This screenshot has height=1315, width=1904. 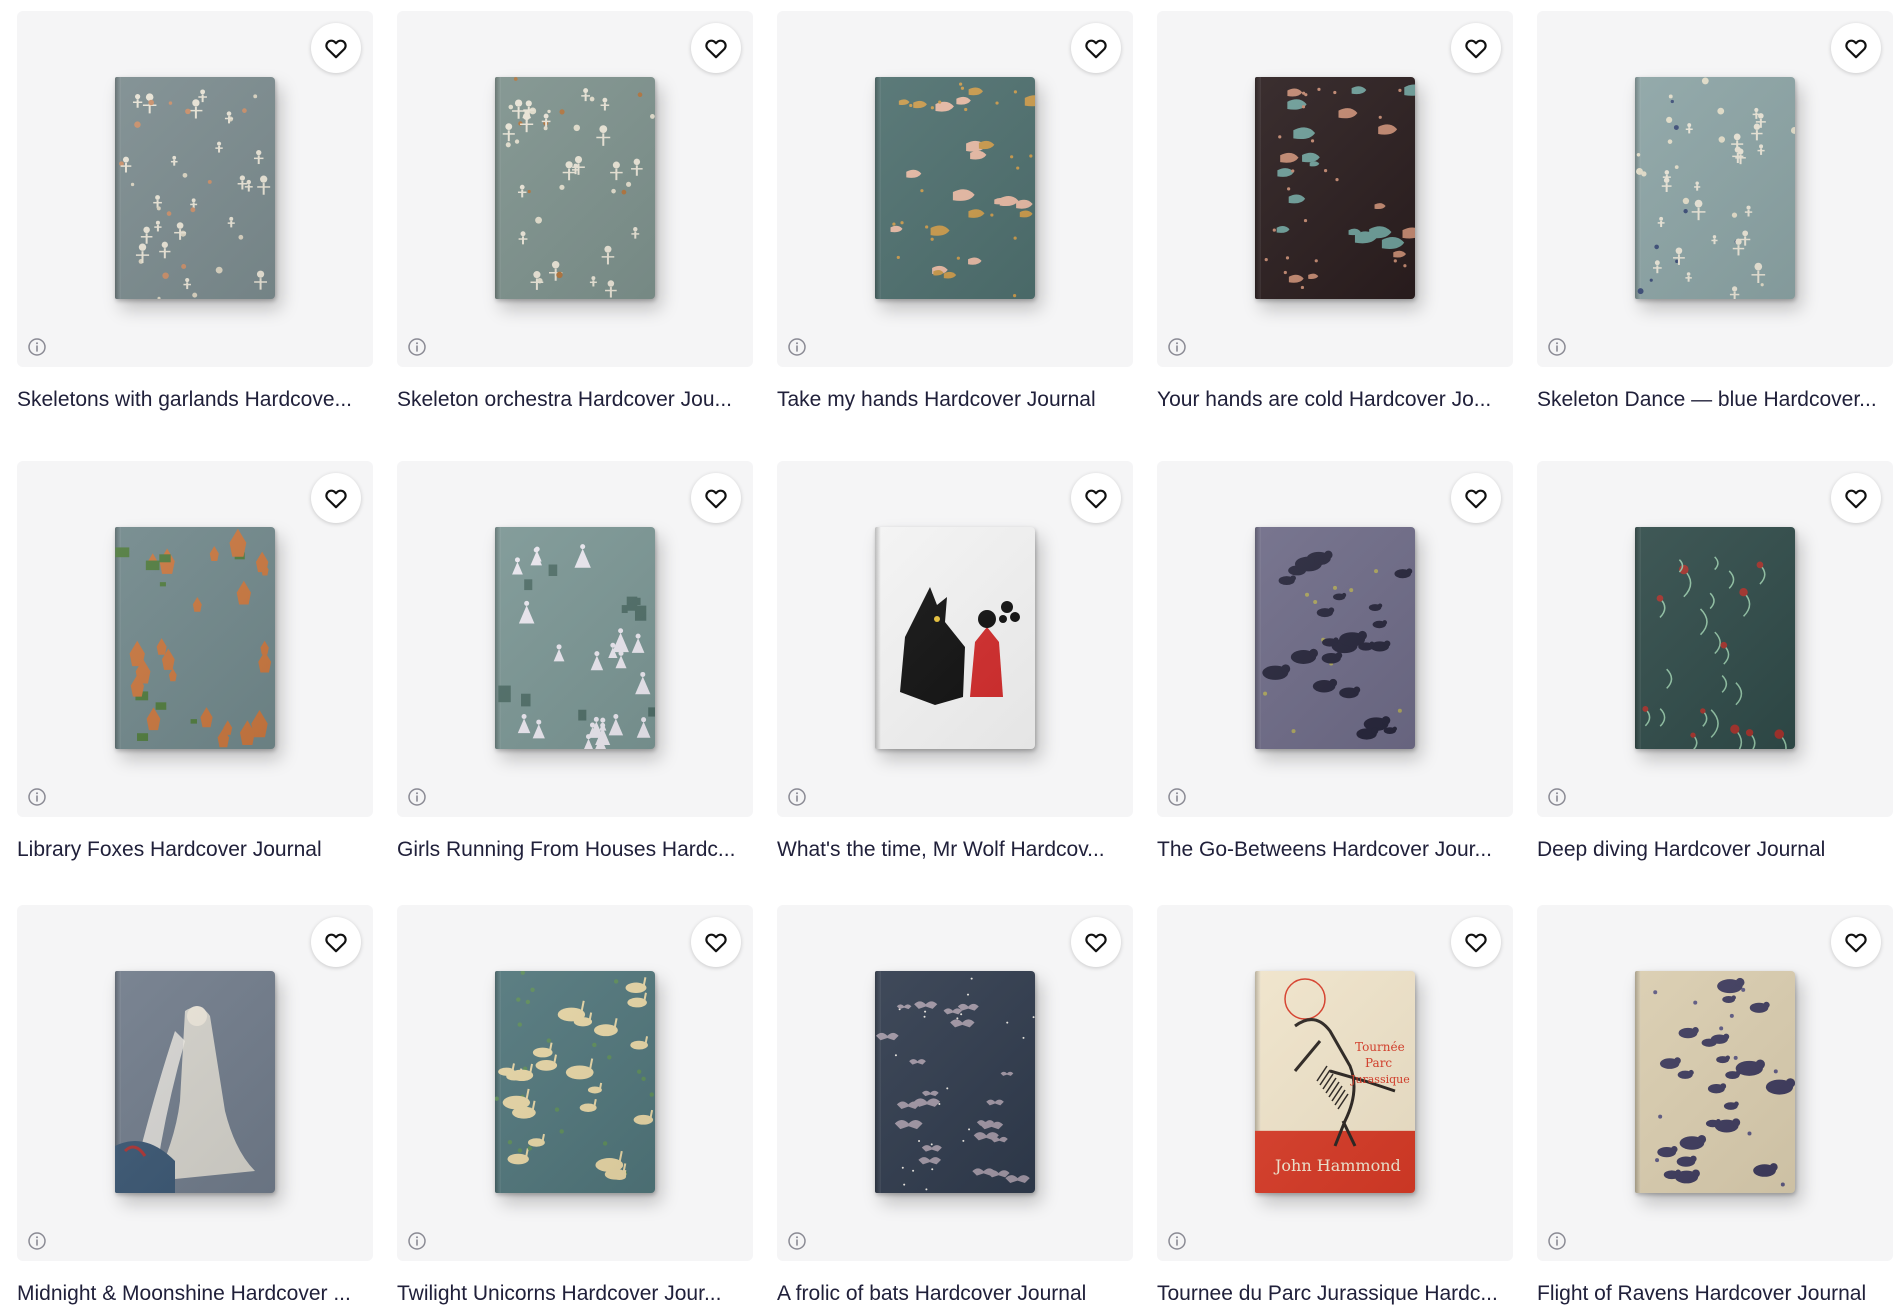 I want to click on product-title-link: A frolic of bats Hardcover Journal, so click(x=955, y=1294).